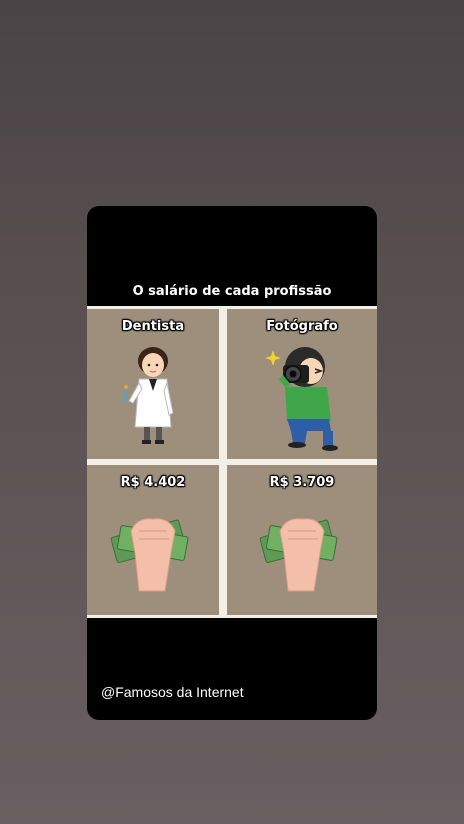  What do you see at coordinates (153, 326) in the screenshot?
I see `cell-label: Dentista` at bounding box center [153, 326].